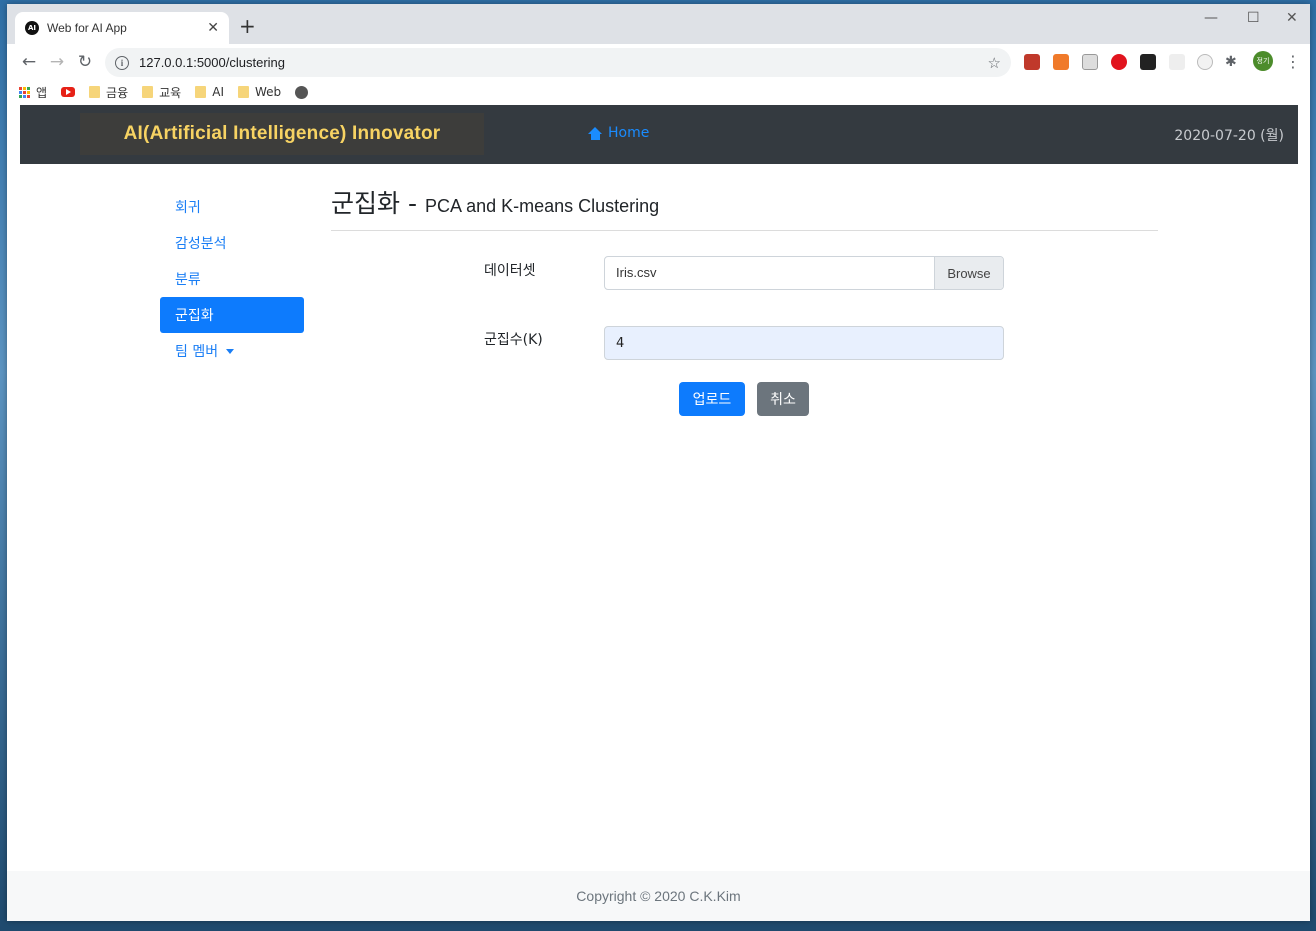  I want to click on divider, so click(744, 230).